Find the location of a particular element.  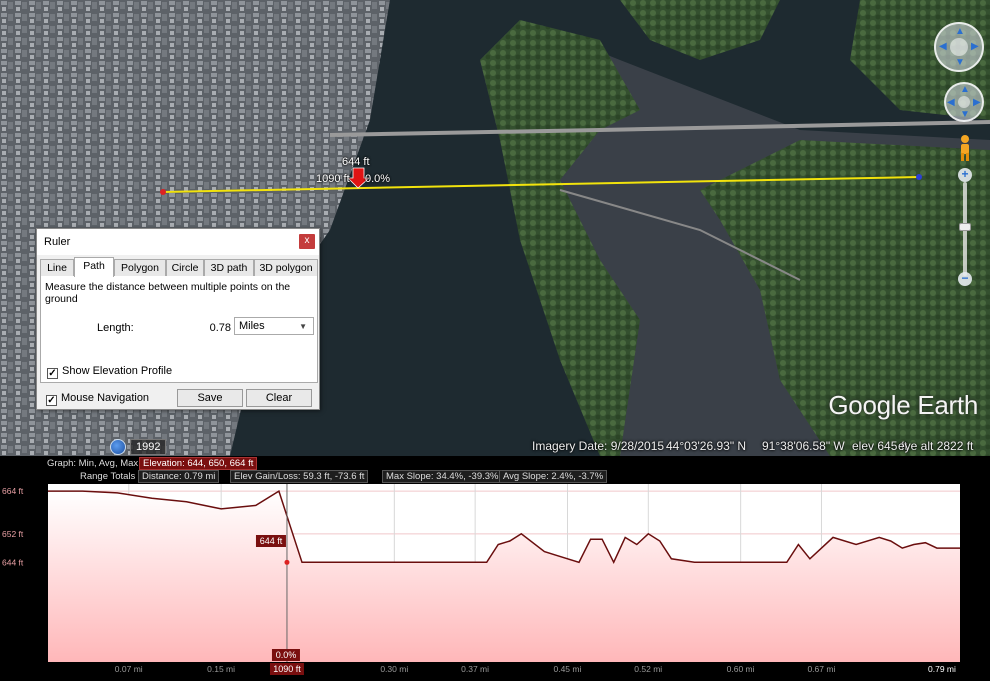

units-select: Miles ▼ is located at coordinates (274, 326).